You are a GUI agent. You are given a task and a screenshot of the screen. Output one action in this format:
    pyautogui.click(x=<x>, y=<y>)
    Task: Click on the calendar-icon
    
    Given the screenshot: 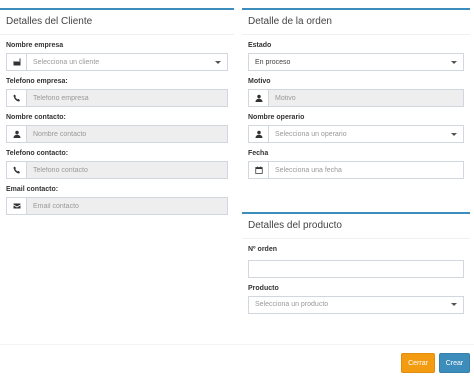 What is the action you would take?
    pyautogui.click(x=259, y=170)
    